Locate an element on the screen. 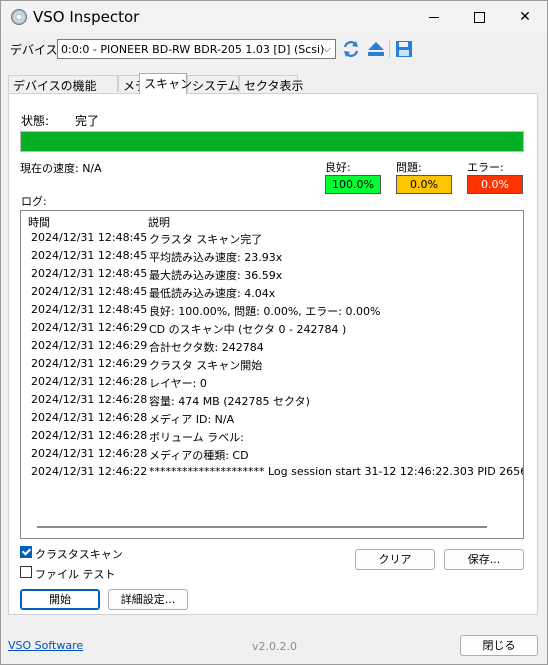 This screenshot has height=665, width=548. maximize-button is located at coordinates (479, 17).